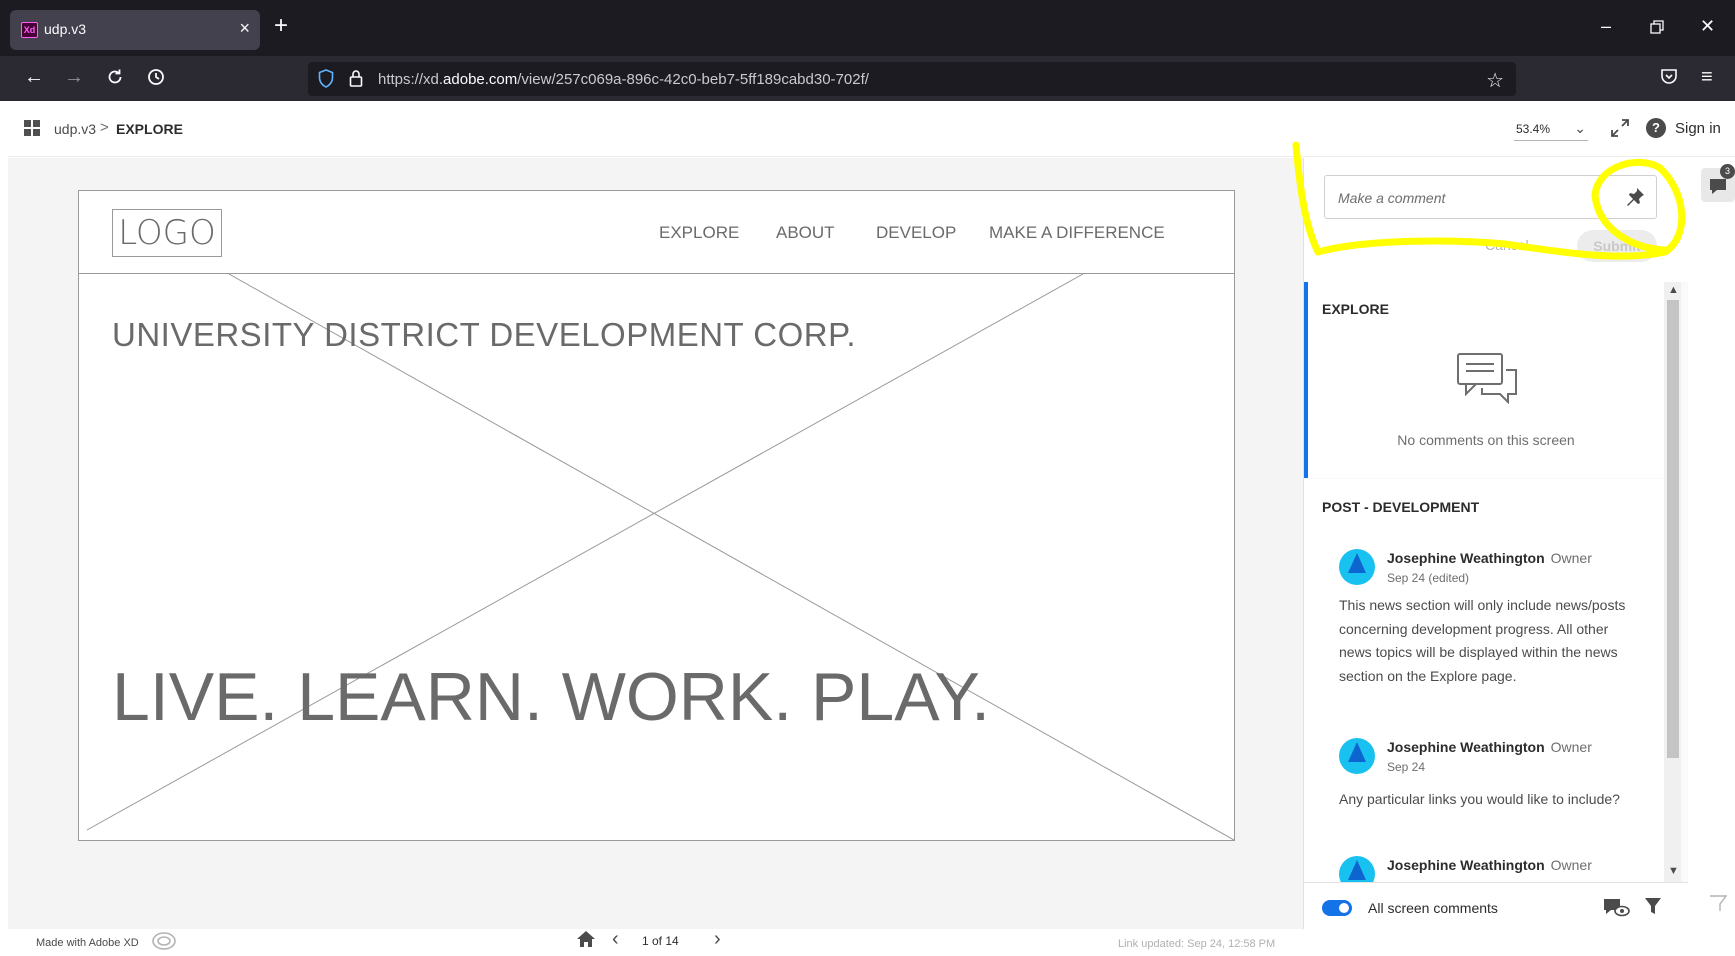 The height and width of the screenshot is (956, 1735). I want to click on page-indicator: 1 of 14, so click(660, 941).